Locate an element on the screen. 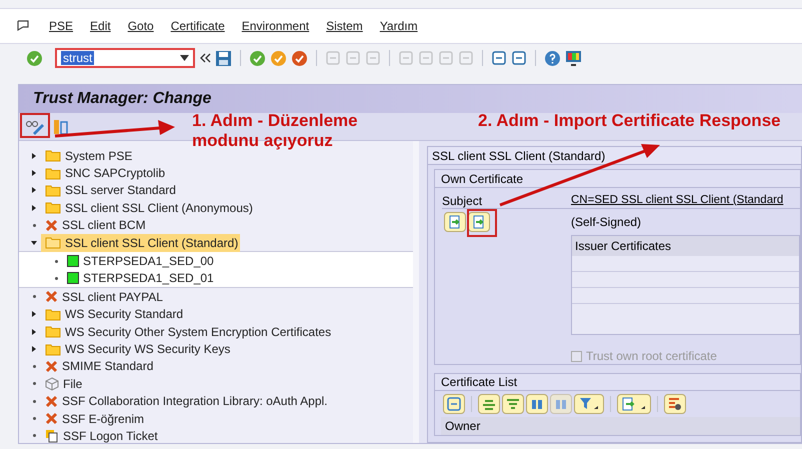 The image size is (802, 449). cube-icon is located at coordinates (52, 383).